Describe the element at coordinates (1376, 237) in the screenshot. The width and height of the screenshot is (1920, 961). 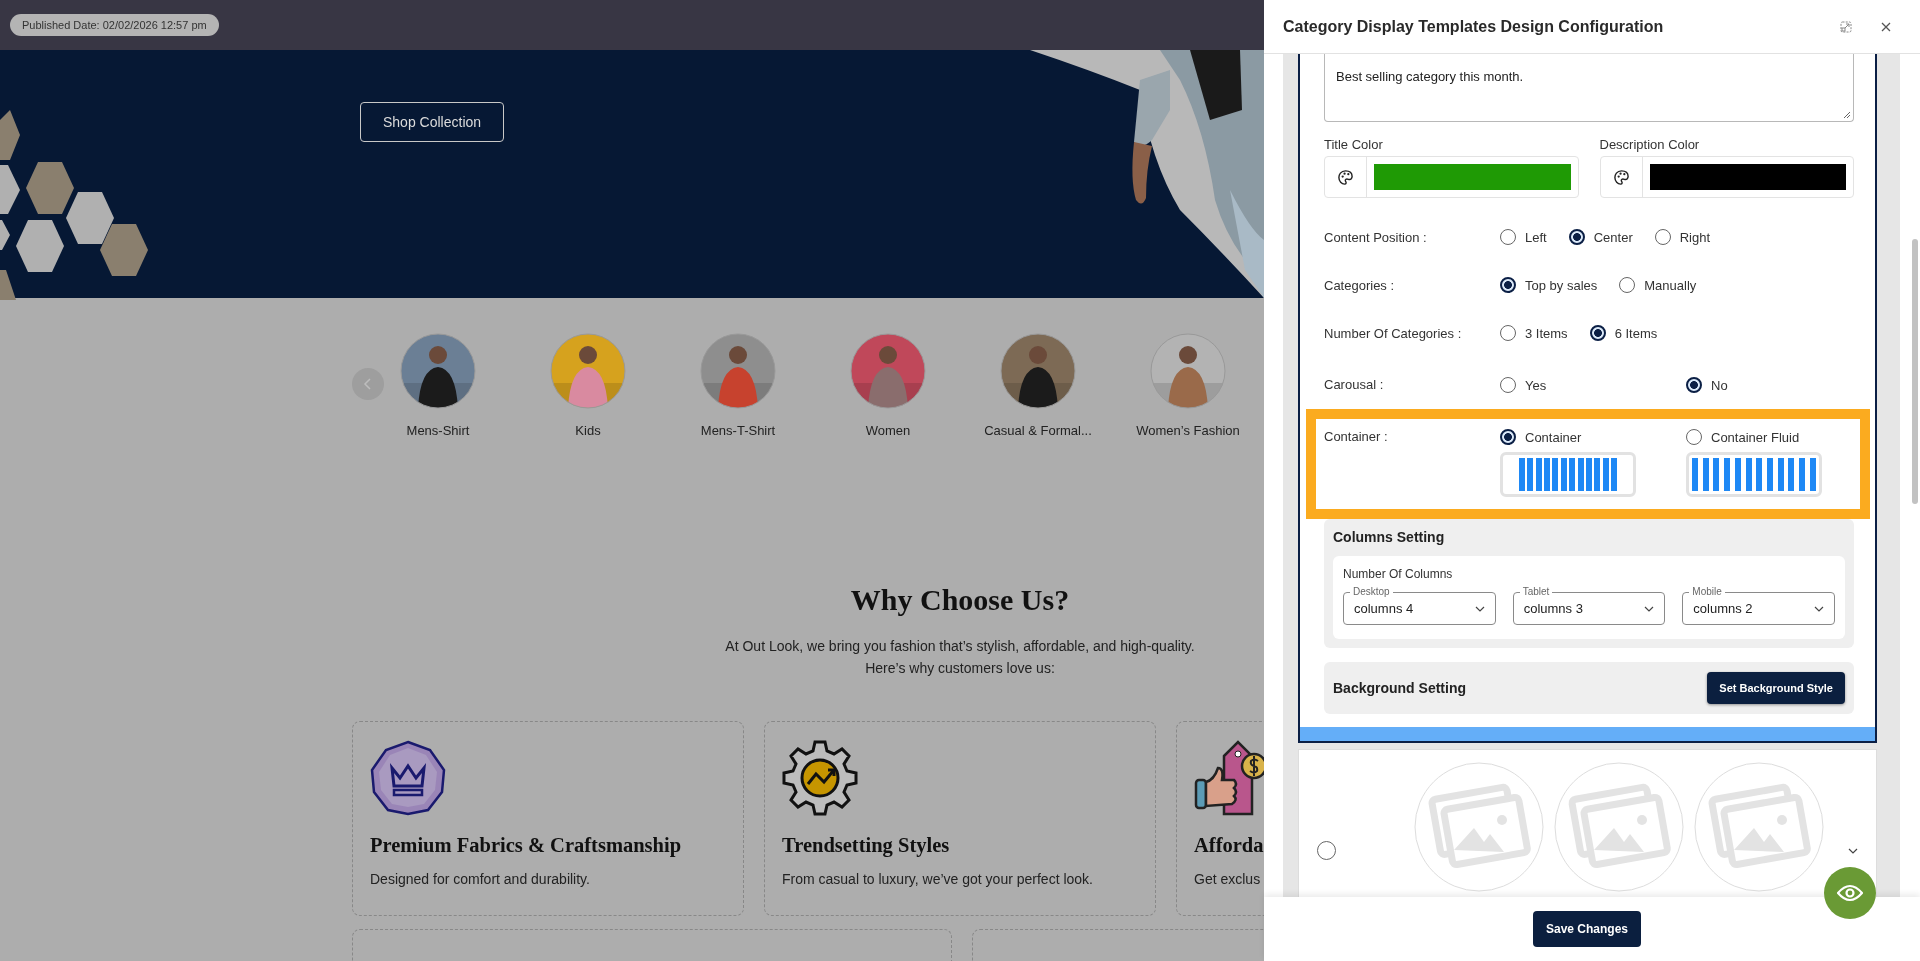
I see `option-label: Content Position :` at that location.